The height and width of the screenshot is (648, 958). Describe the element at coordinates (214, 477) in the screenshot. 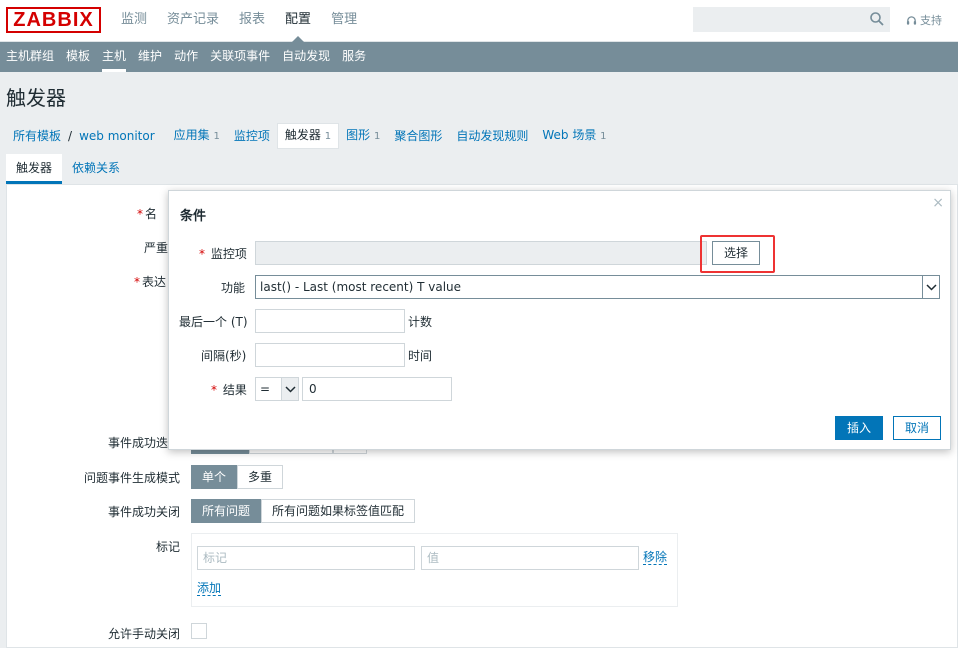

I see `problem-mode-single: 单个` at that location.